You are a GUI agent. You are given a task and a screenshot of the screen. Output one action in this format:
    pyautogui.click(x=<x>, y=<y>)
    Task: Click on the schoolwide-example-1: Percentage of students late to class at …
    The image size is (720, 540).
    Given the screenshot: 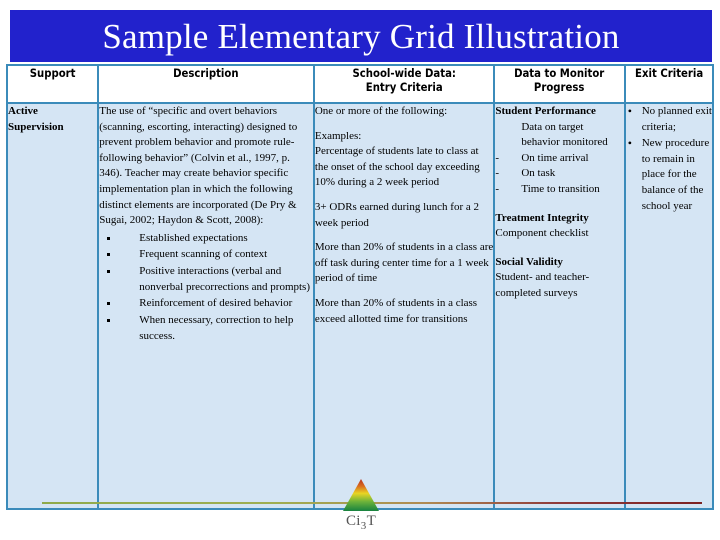 What is the action you would take?
    pyautogui.click(x=397, y=167)
    